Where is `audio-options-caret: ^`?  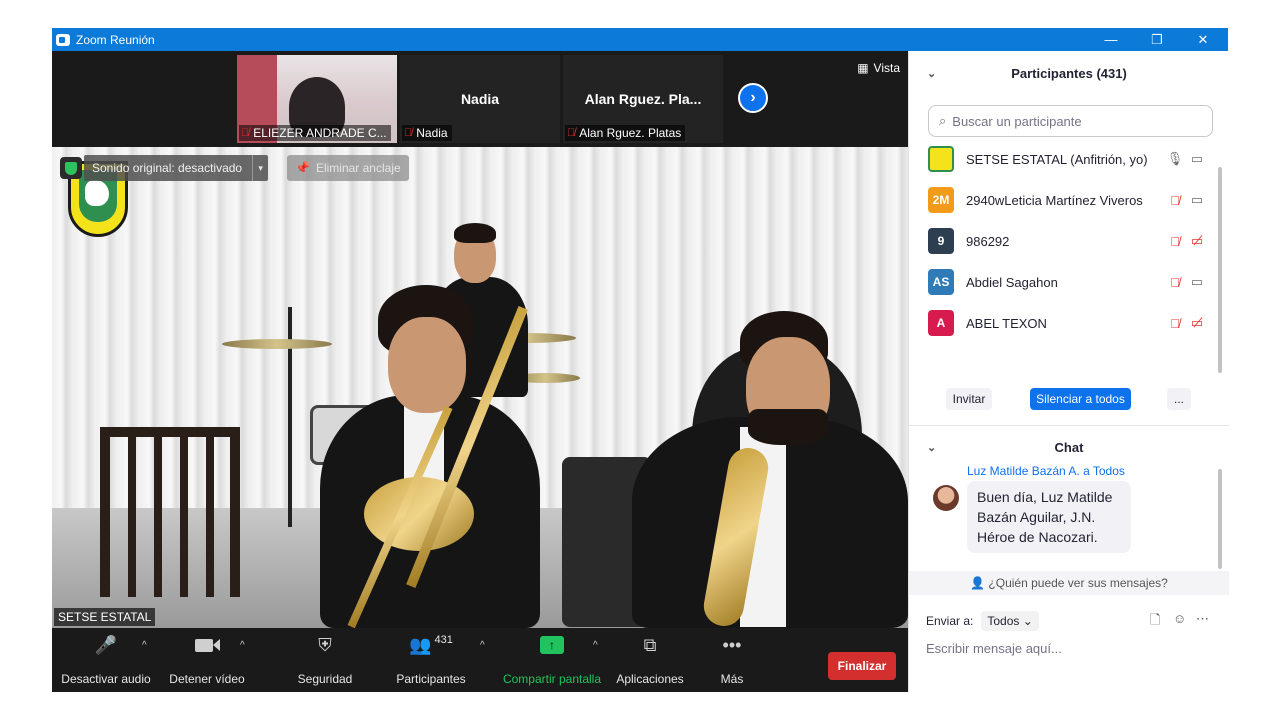
audio-options-caret: ^ is located at coordinates (144, 645).